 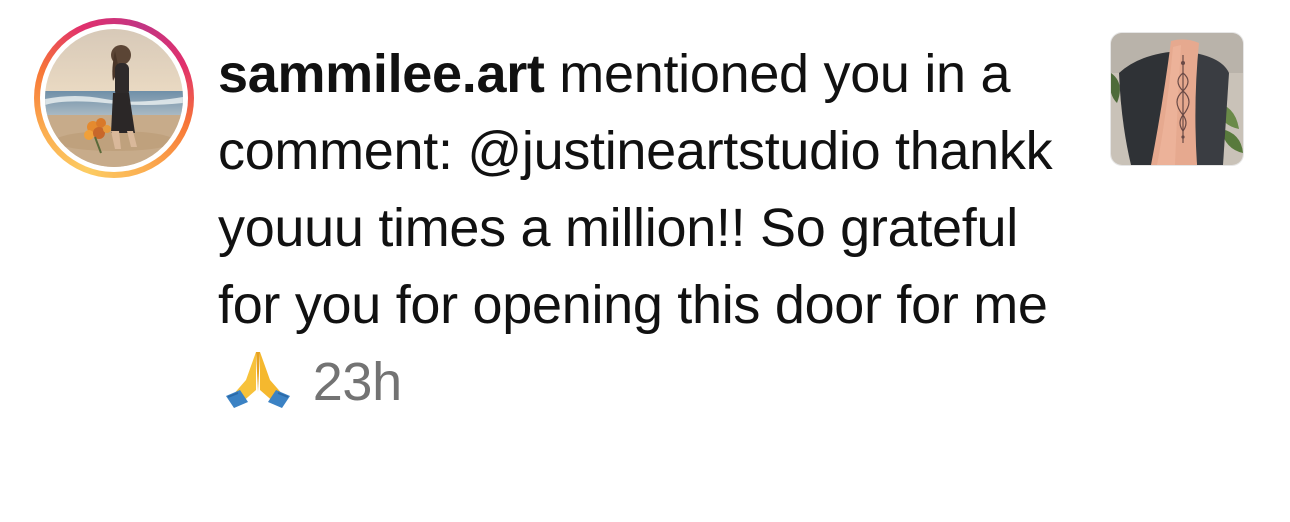 What do you see at coordinates (258, 380) in the screenshot?
I see `folded-hands-emoji-icon` at bounding box center [258, 380].